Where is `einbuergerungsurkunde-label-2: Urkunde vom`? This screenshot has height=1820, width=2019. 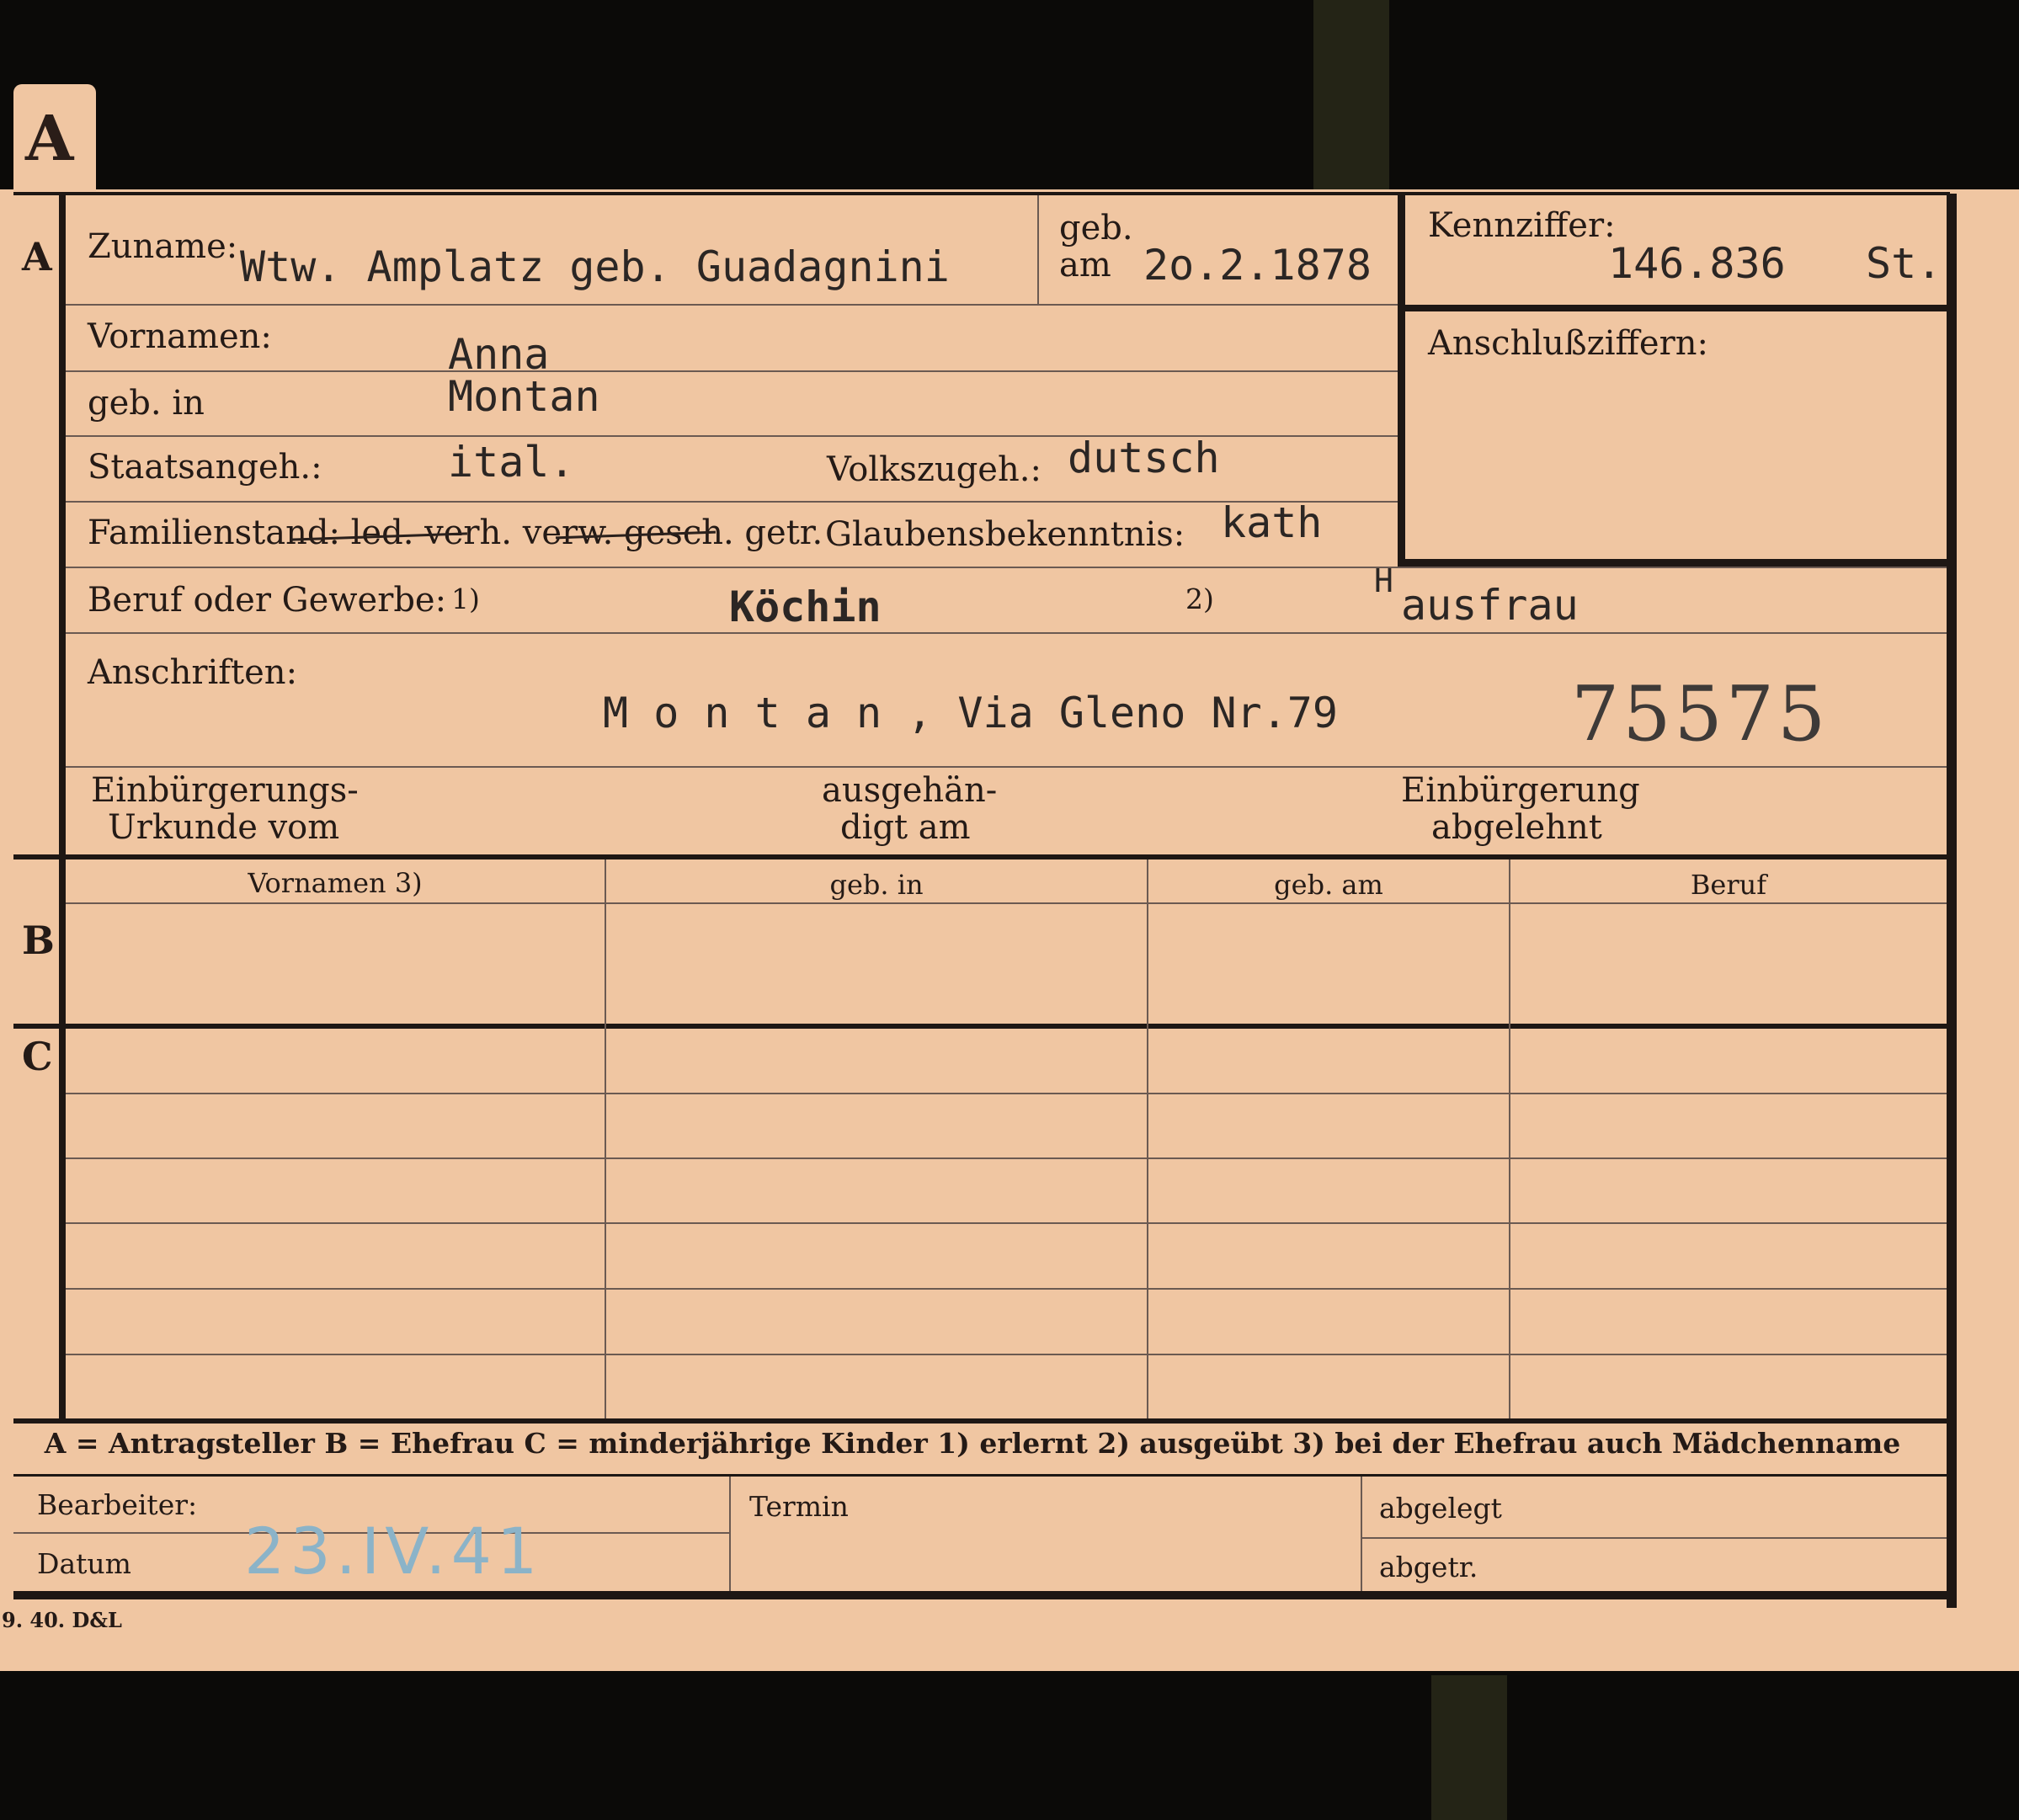
einbuergerungsurkunde-label-2: Urkunde vom is located at coordinates (224, 827).